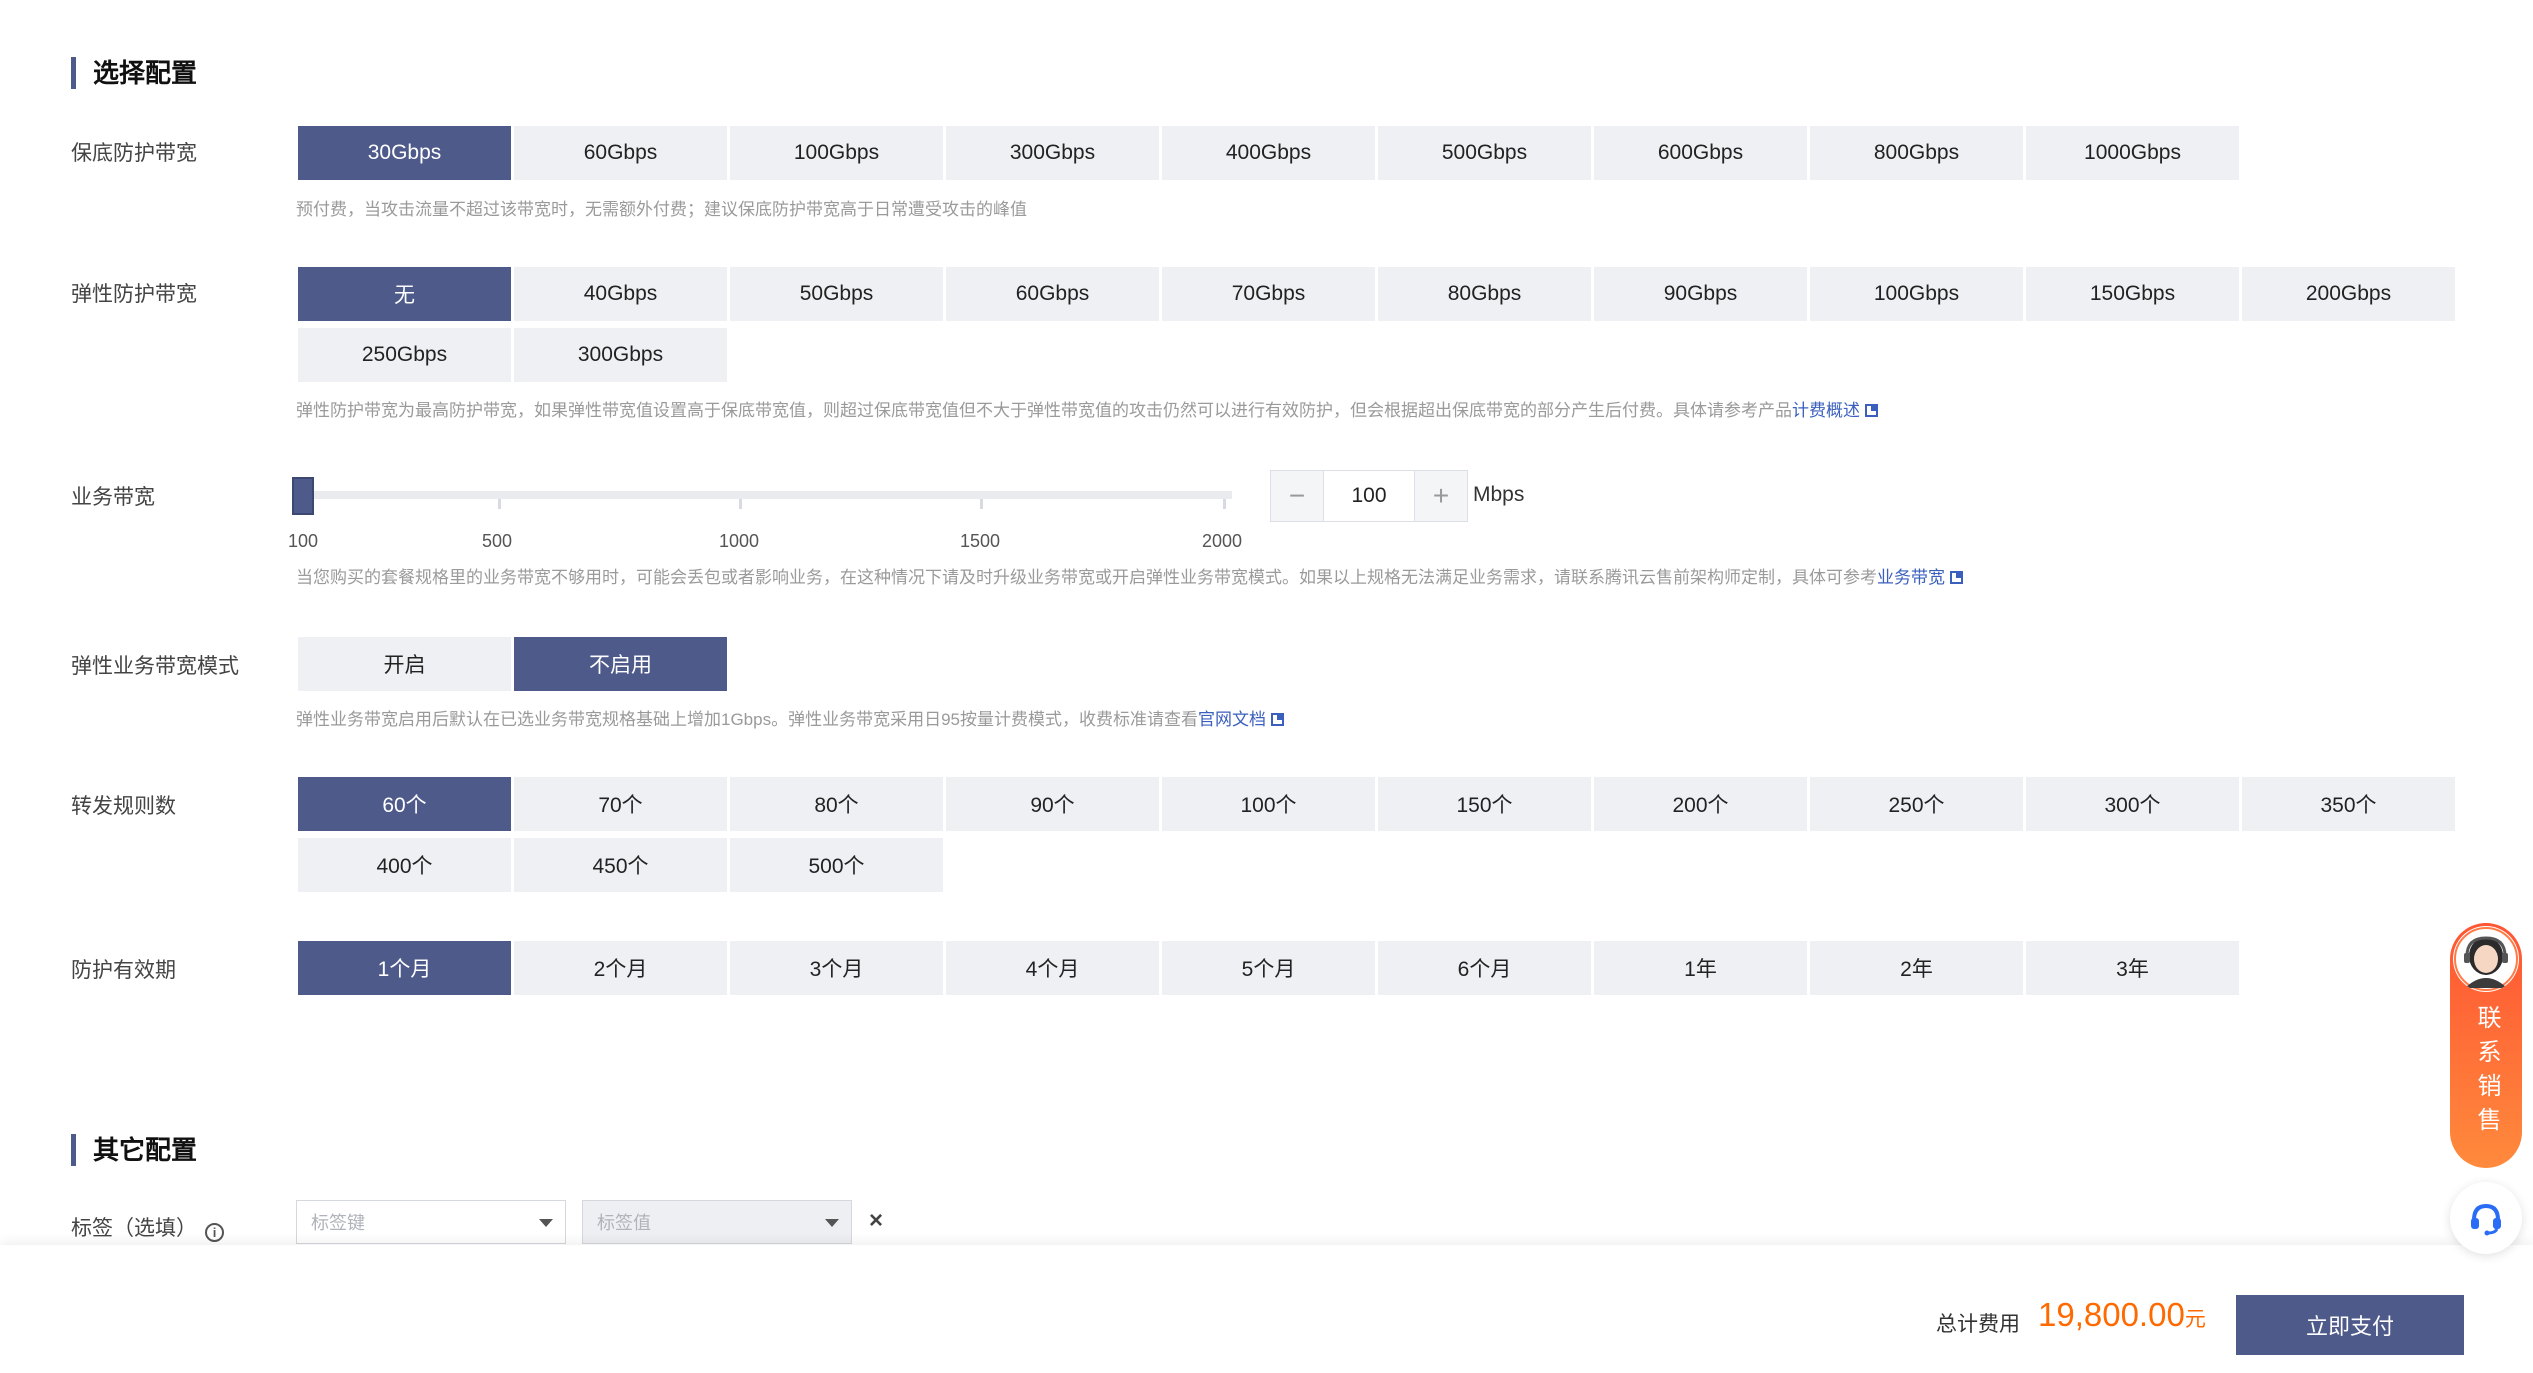  I want to click on elastic-protection-option: 50Gbps, so click(836, 294).